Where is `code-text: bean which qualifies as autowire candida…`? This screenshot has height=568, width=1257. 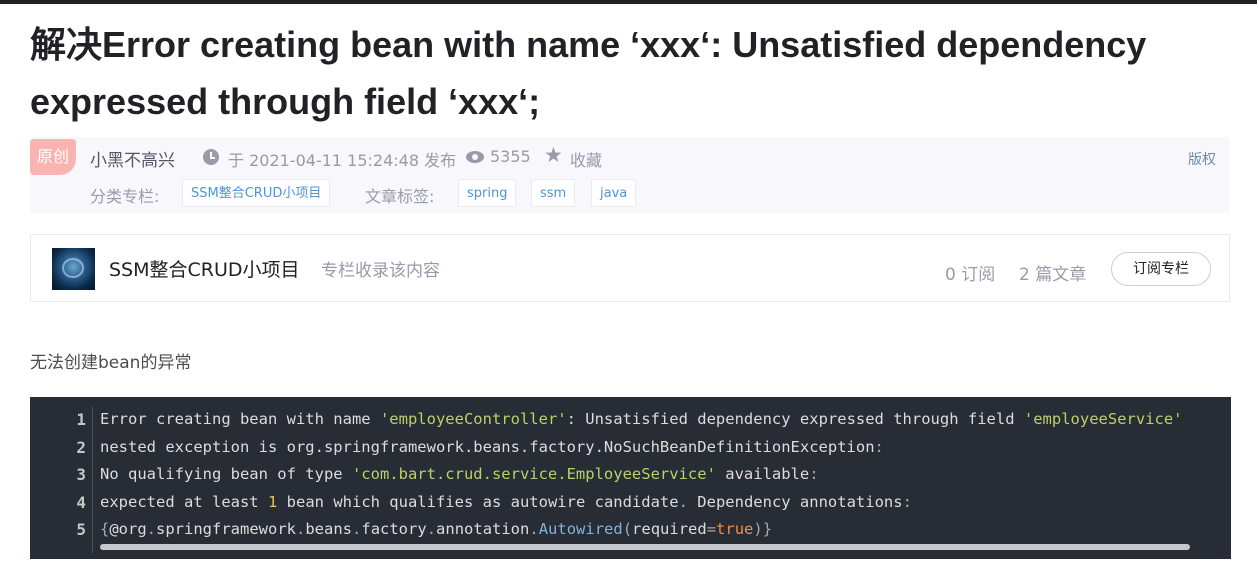 code-text: bean which qualifies as autowire candida… is located at coordinates (478, 501).